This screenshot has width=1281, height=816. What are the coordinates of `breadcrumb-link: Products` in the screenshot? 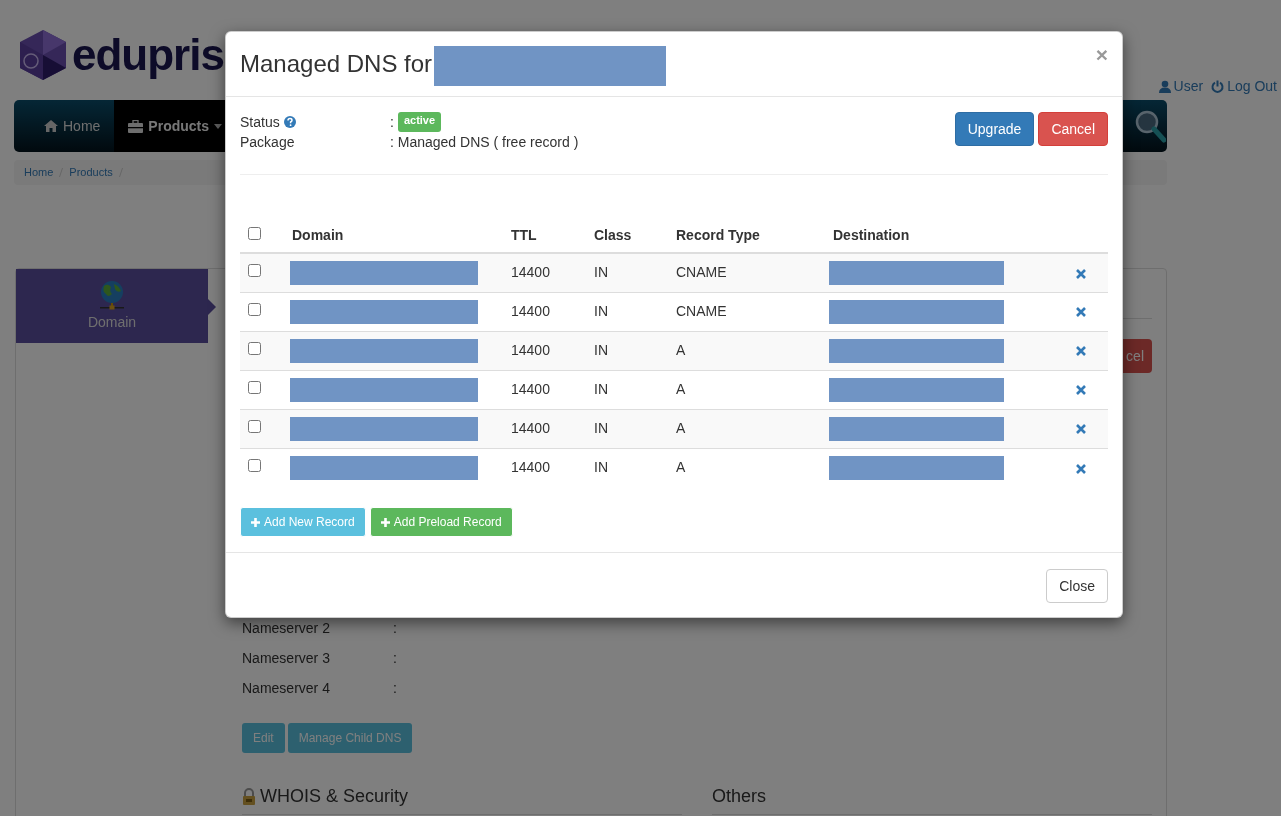 It's located at (91, 172).